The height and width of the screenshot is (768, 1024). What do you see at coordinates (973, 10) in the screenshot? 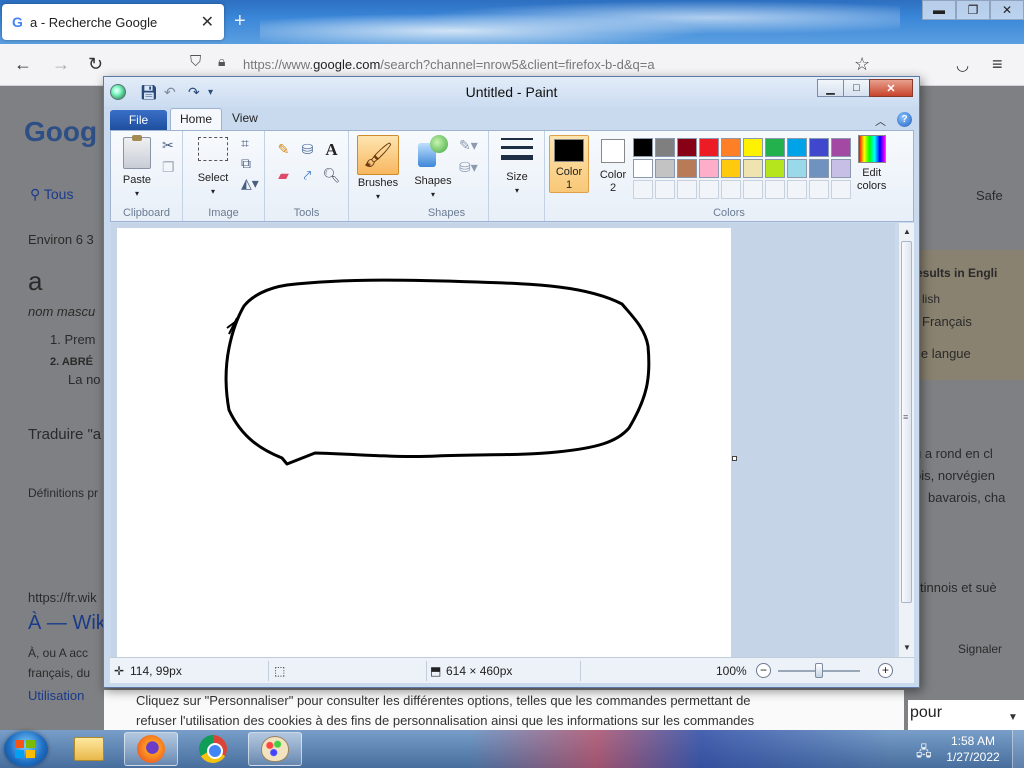
I see `restore-icon: ❐` at bounding box center [973, 10].